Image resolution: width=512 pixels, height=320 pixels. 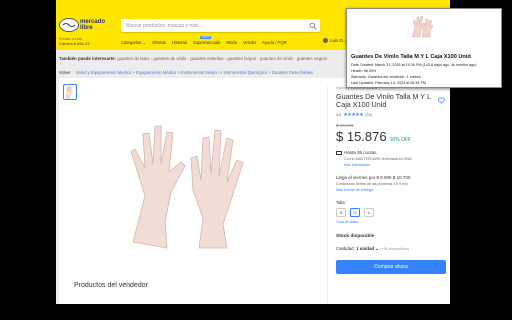 I want to click on divider, so click(x=327, y=195).